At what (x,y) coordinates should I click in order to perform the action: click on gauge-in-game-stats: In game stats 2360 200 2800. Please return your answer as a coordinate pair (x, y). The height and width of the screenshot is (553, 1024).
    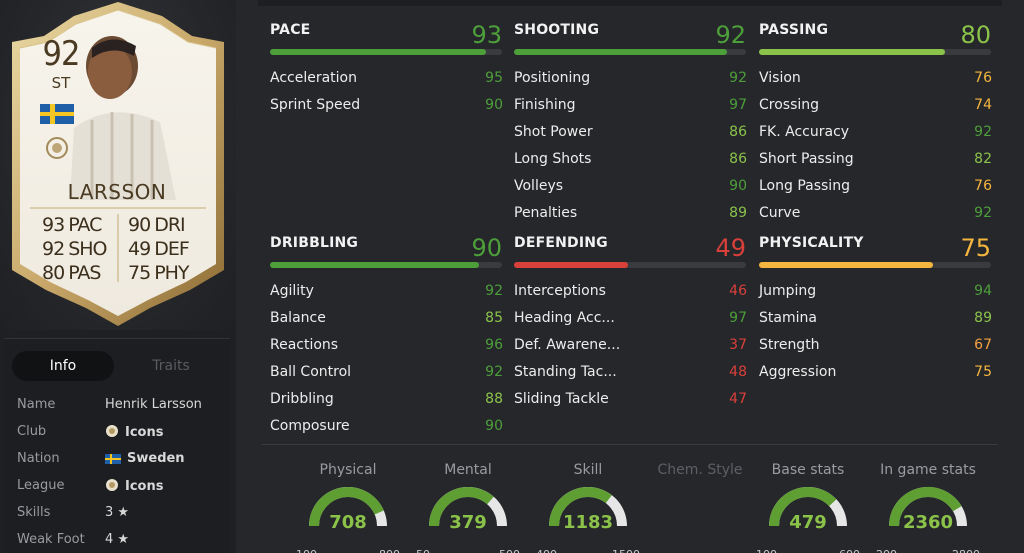
    Looking at the image, I should click on (928, 507).